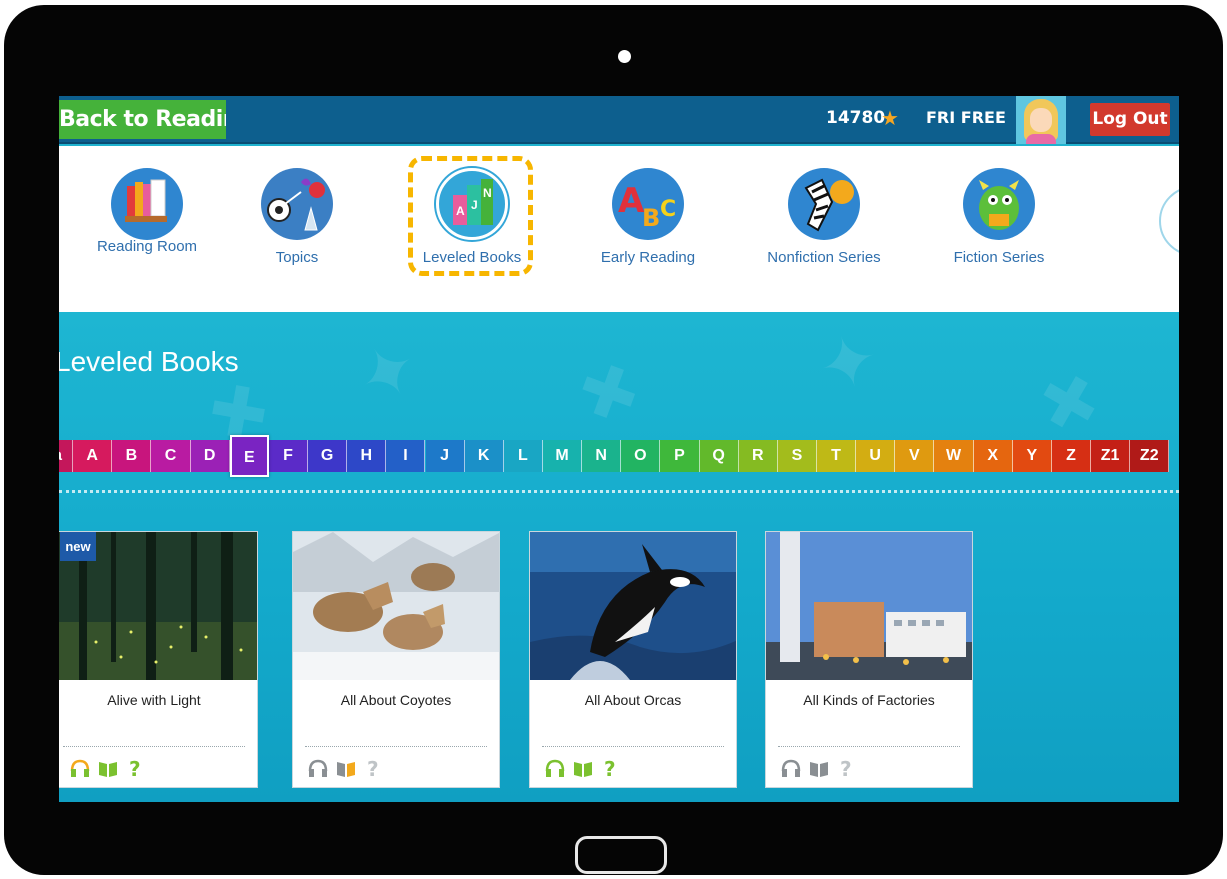  Describe the element at coordinates (474, 205) in the screenshot. I see `svg-text: J` at that location.